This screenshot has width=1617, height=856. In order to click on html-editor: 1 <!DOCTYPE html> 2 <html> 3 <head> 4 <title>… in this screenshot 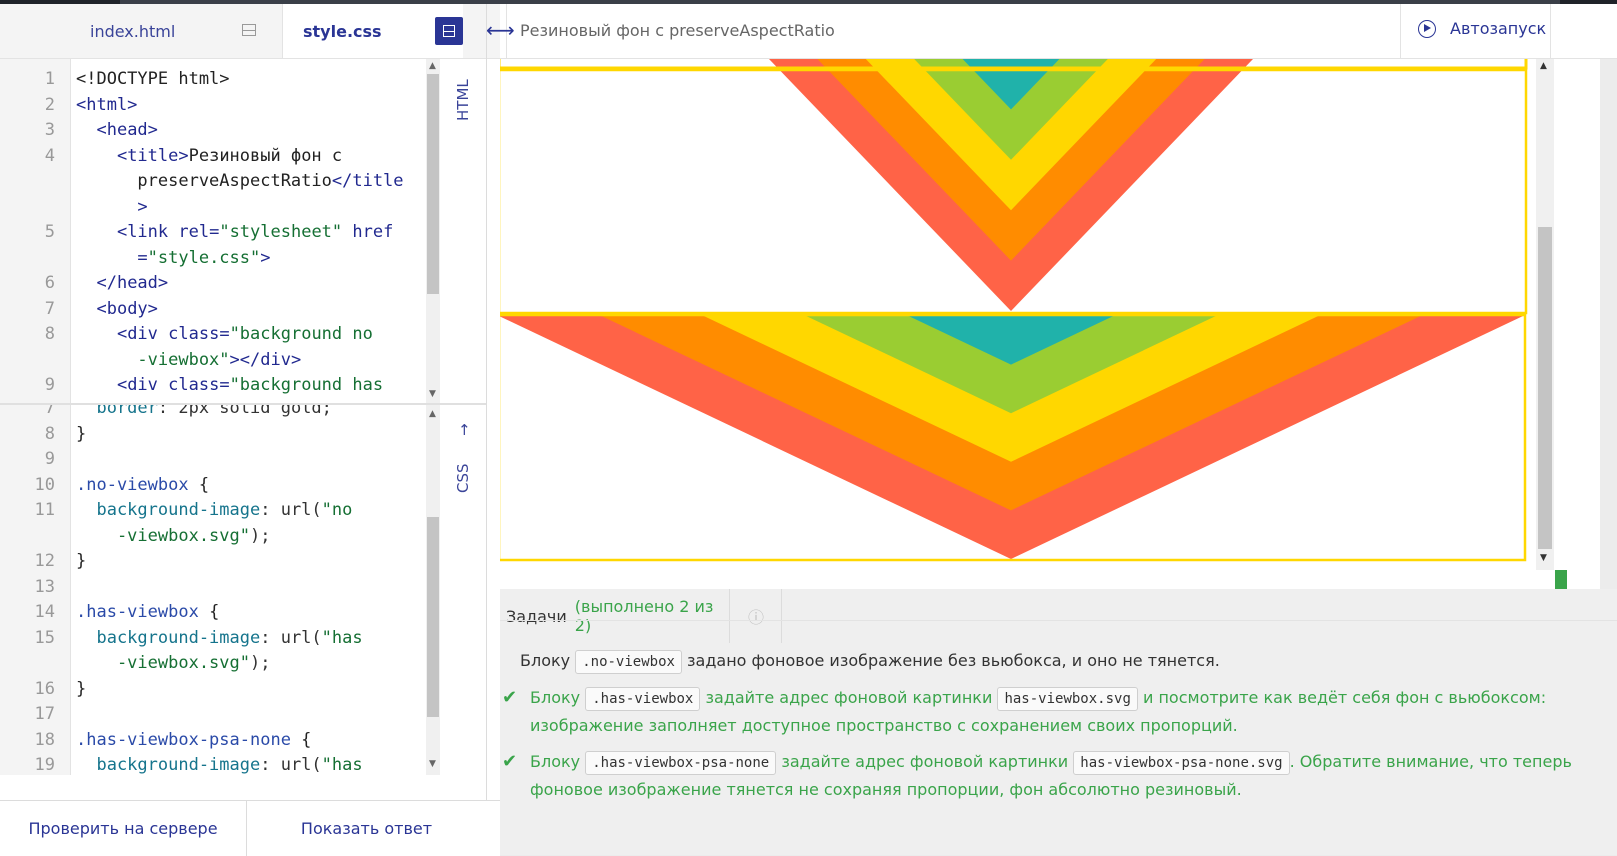, I will do `click(225, 231)`.